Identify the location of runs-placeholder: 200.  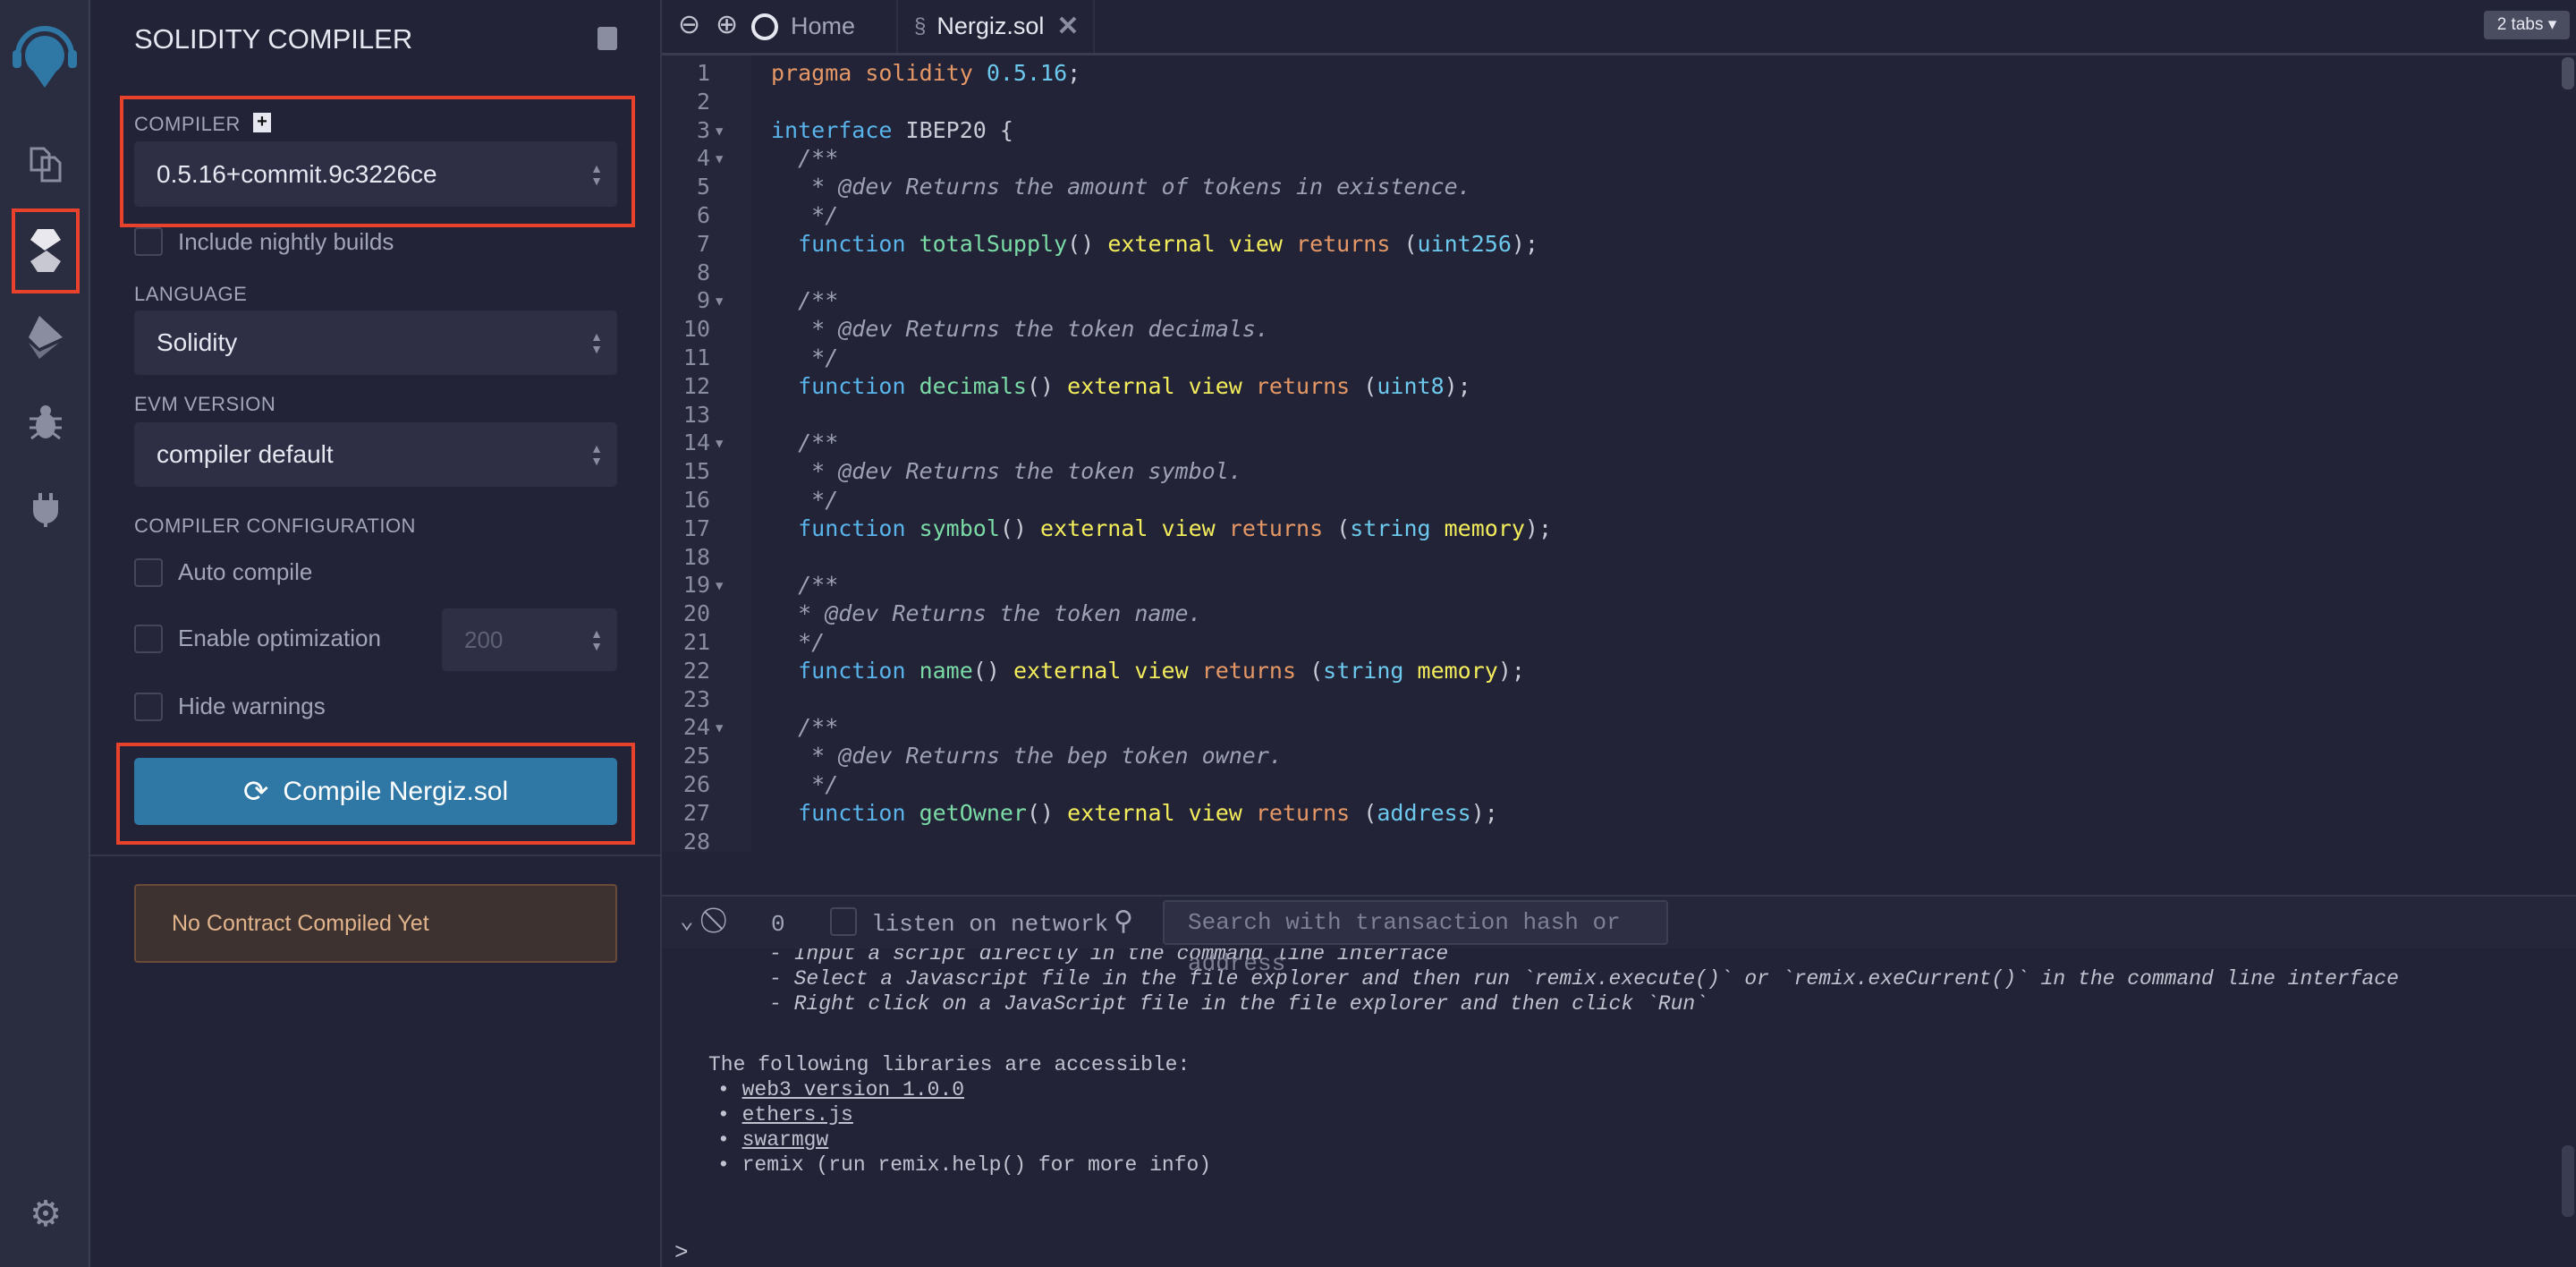
(484, 639).